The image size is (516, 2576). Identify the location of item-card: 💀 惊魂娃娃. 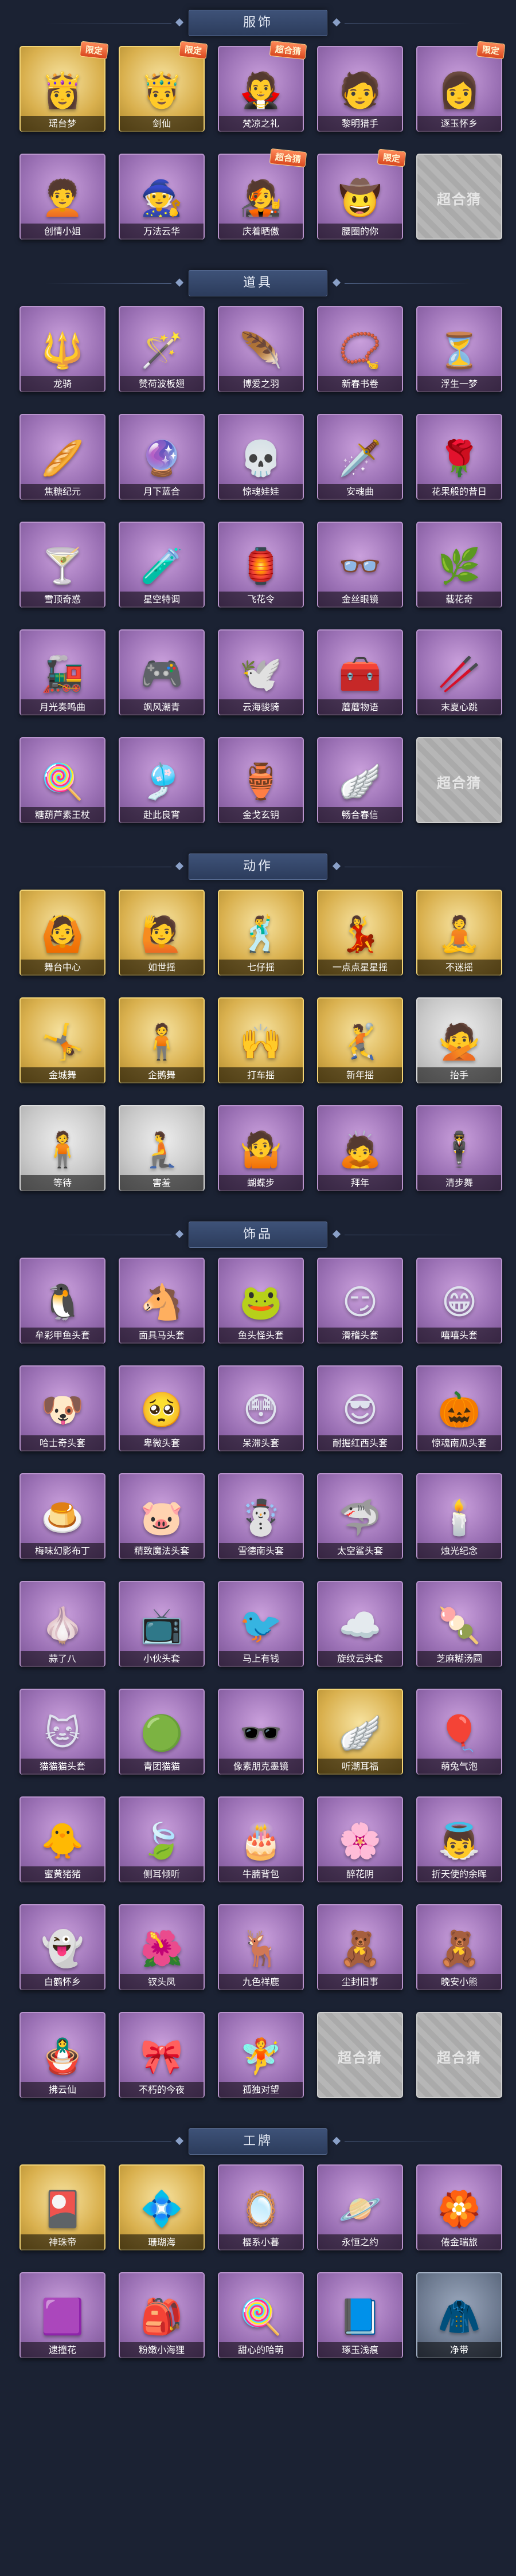
(261, 457).